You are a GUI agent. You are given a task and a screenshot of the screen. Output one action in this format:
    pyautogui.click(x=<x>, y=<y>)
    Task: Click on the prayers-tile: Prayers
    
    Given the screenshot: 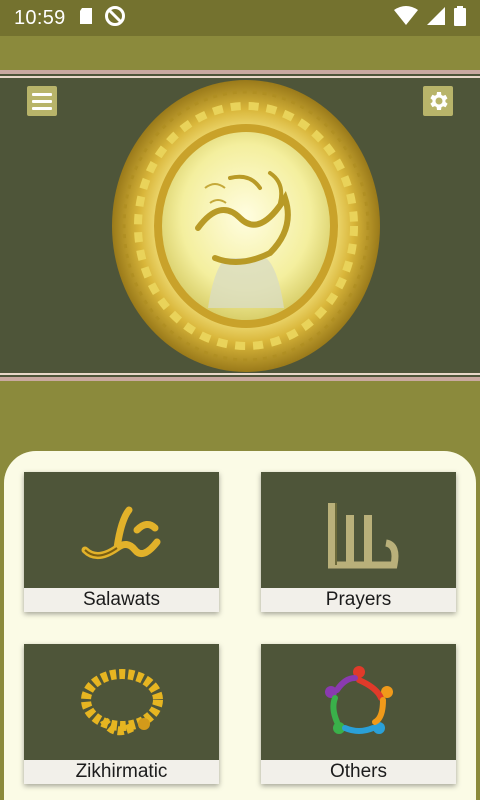 What is the action you would take?
    pyautogui.click(x=358, y=542)
    